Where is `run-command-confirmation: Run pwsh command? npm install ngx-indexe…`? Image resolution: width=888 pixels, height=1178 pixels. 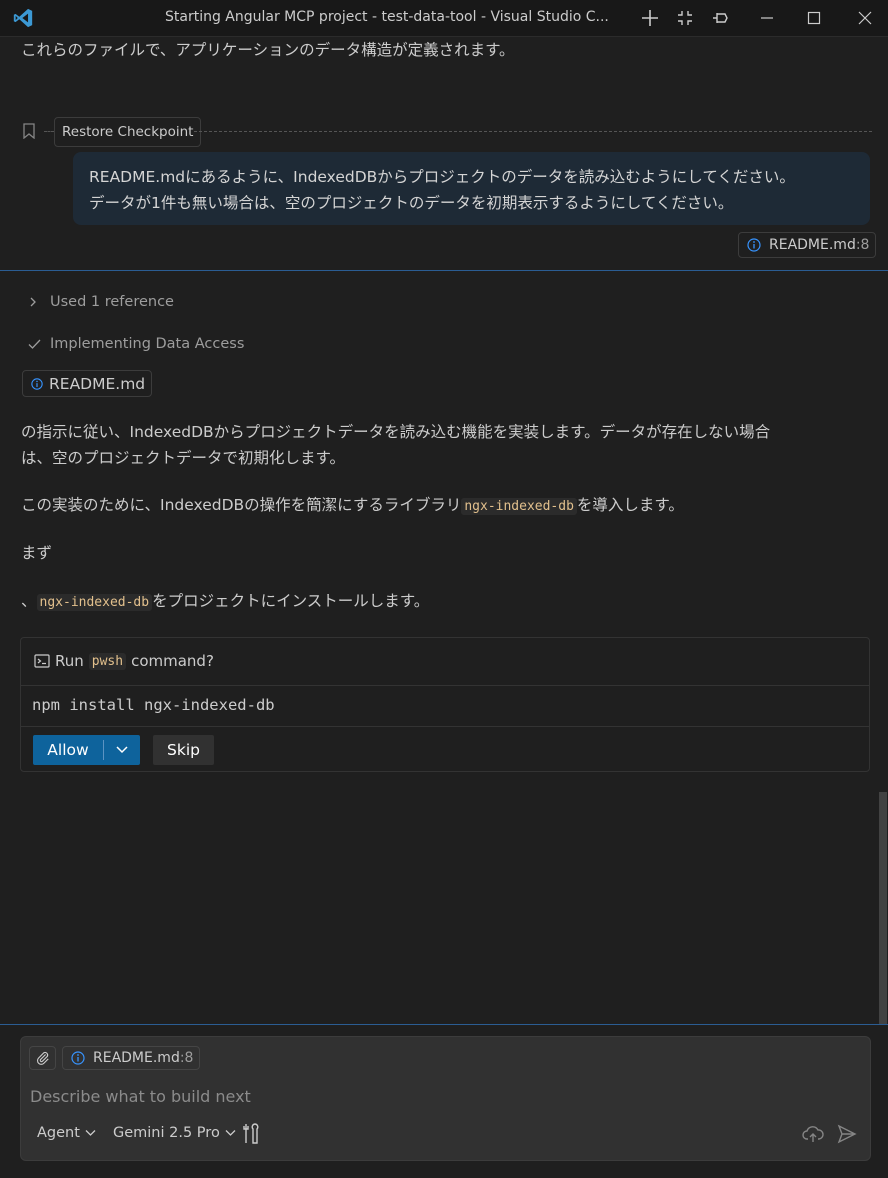
run-command-confirmation: Run pwsh command? npm install ngx-indexe… is located at coordinates (445, 704).